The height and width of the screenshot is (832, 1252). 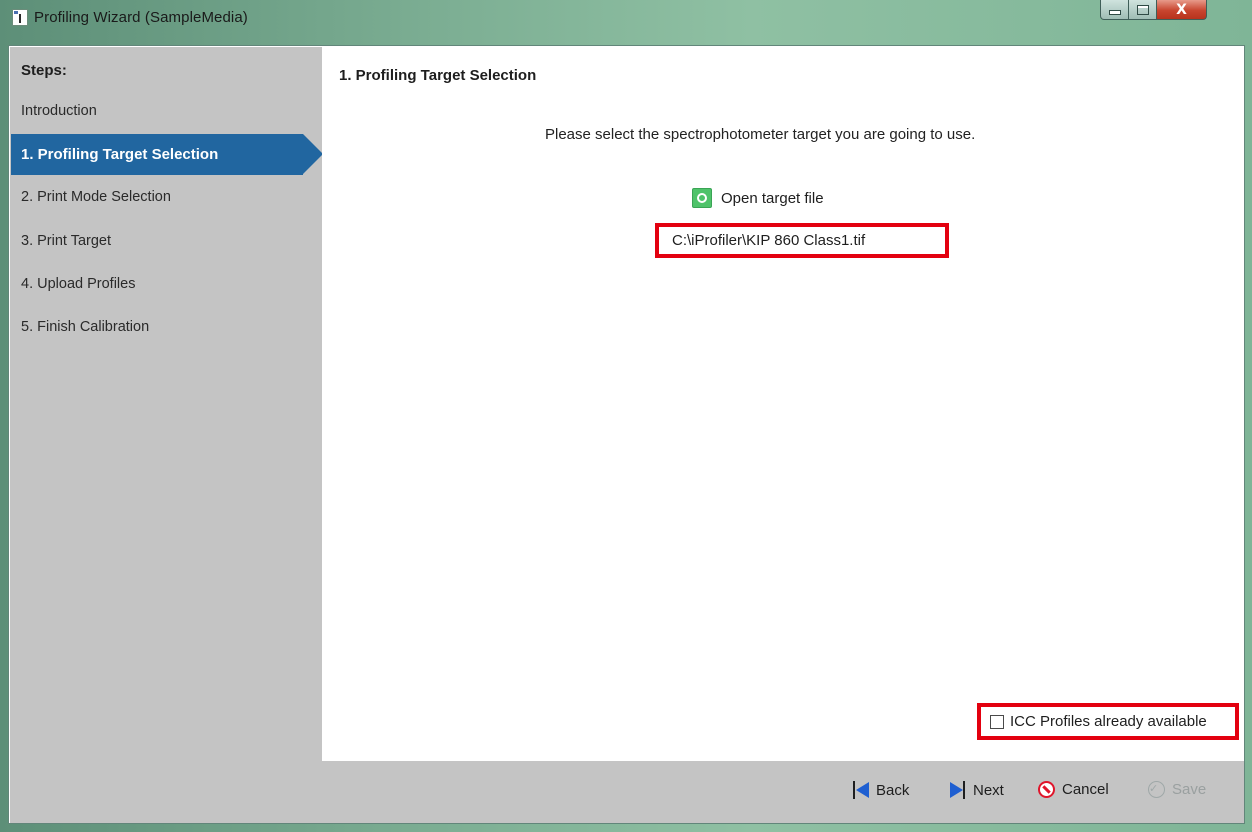 I want to click on icc-checkbox-label: ICC Profiles already available, so click(x=1108, y=721).